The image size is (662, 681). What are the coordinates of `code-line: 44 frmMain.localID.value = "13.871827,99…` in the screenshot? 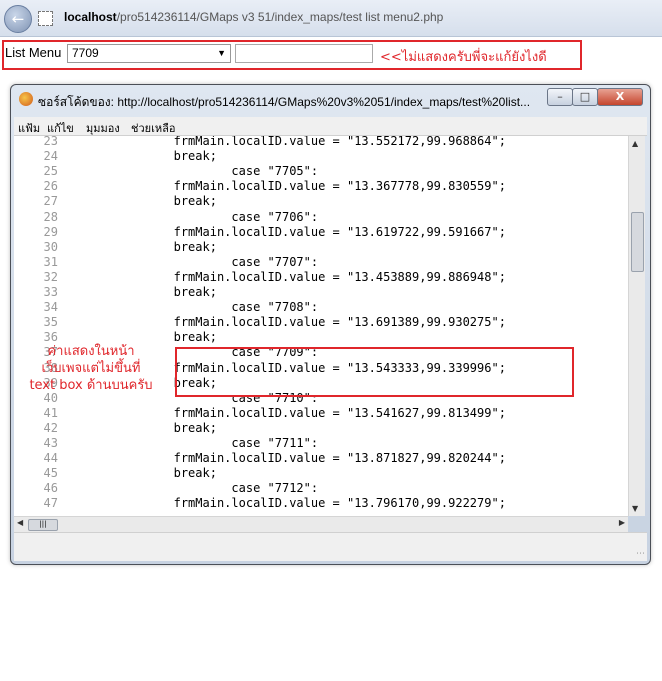 It's located at (260, 458).